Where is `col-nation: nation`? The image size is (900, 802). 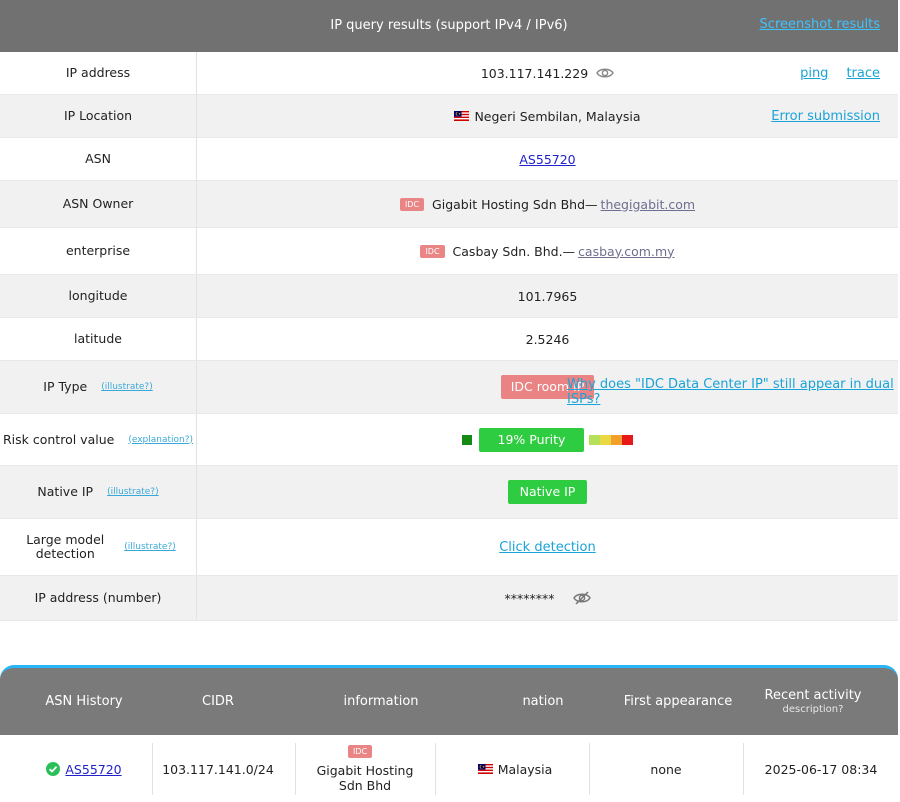
col-nation: nation is located at coordinates (543, 701).